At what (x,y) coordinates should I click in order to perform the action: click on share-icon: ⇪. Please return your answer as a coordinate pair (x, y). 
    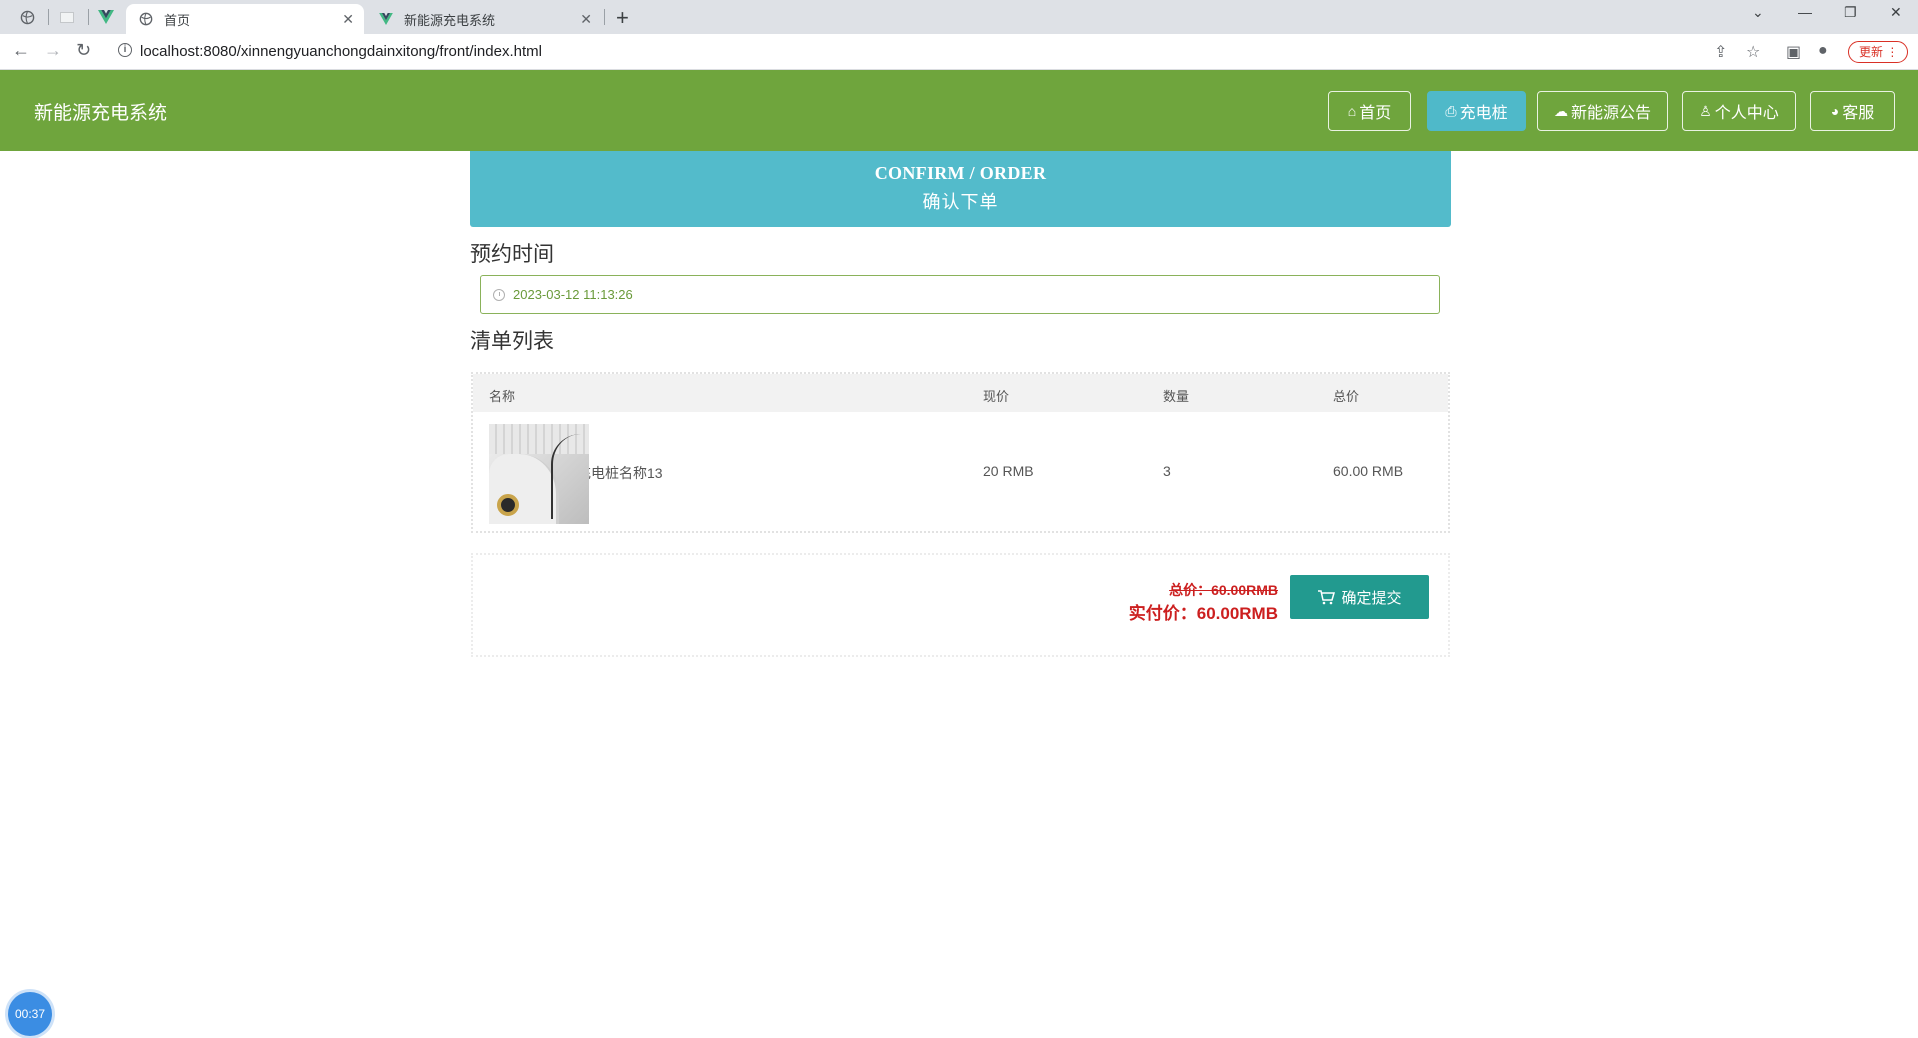
    Looking at the image, I should click on (1720, 52).